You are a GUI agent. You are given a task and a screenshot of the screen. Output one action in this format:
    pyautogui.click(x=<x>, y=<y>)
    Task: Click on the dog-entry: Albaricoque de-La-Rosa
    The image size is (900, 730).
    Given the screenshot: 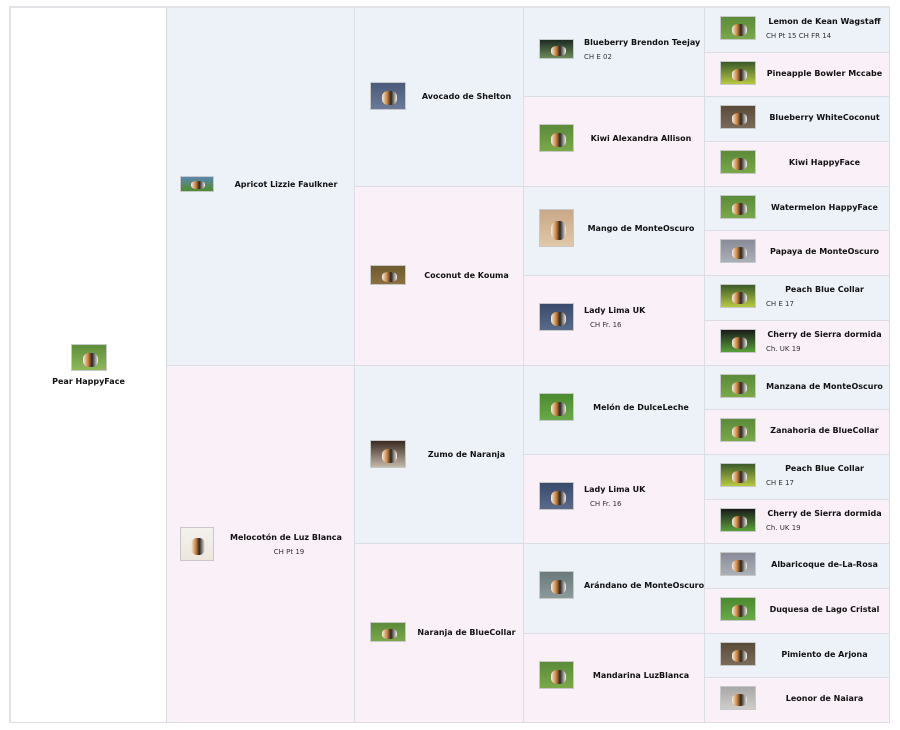 What is the action you would take?
    pyautogui.click(x=801, y=564)
    